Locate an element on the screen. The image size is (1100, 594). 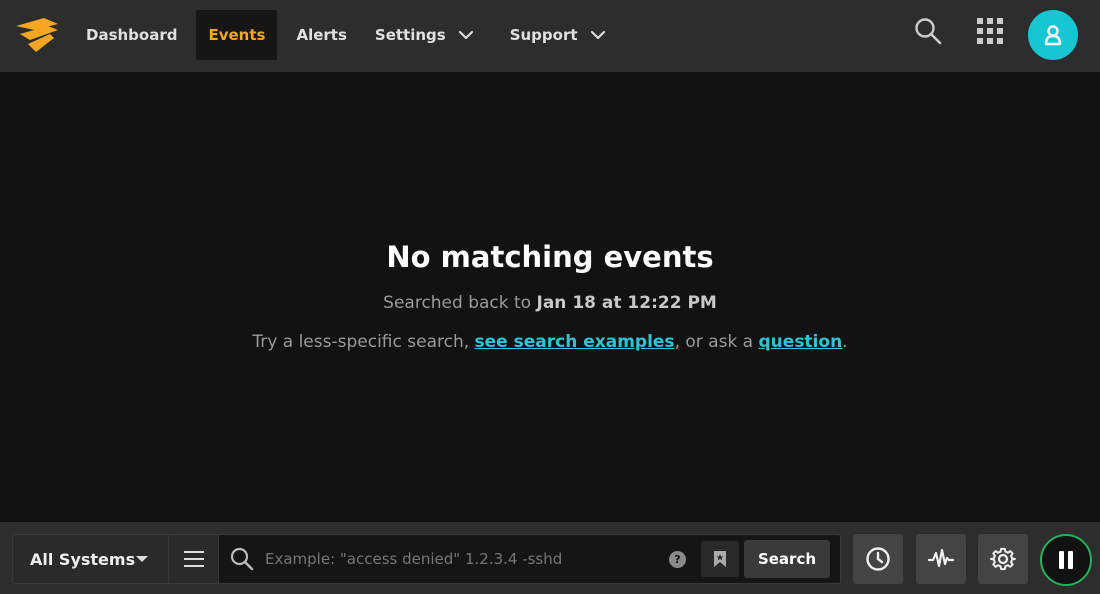
clock-icon is located at coordinates (878, 559).